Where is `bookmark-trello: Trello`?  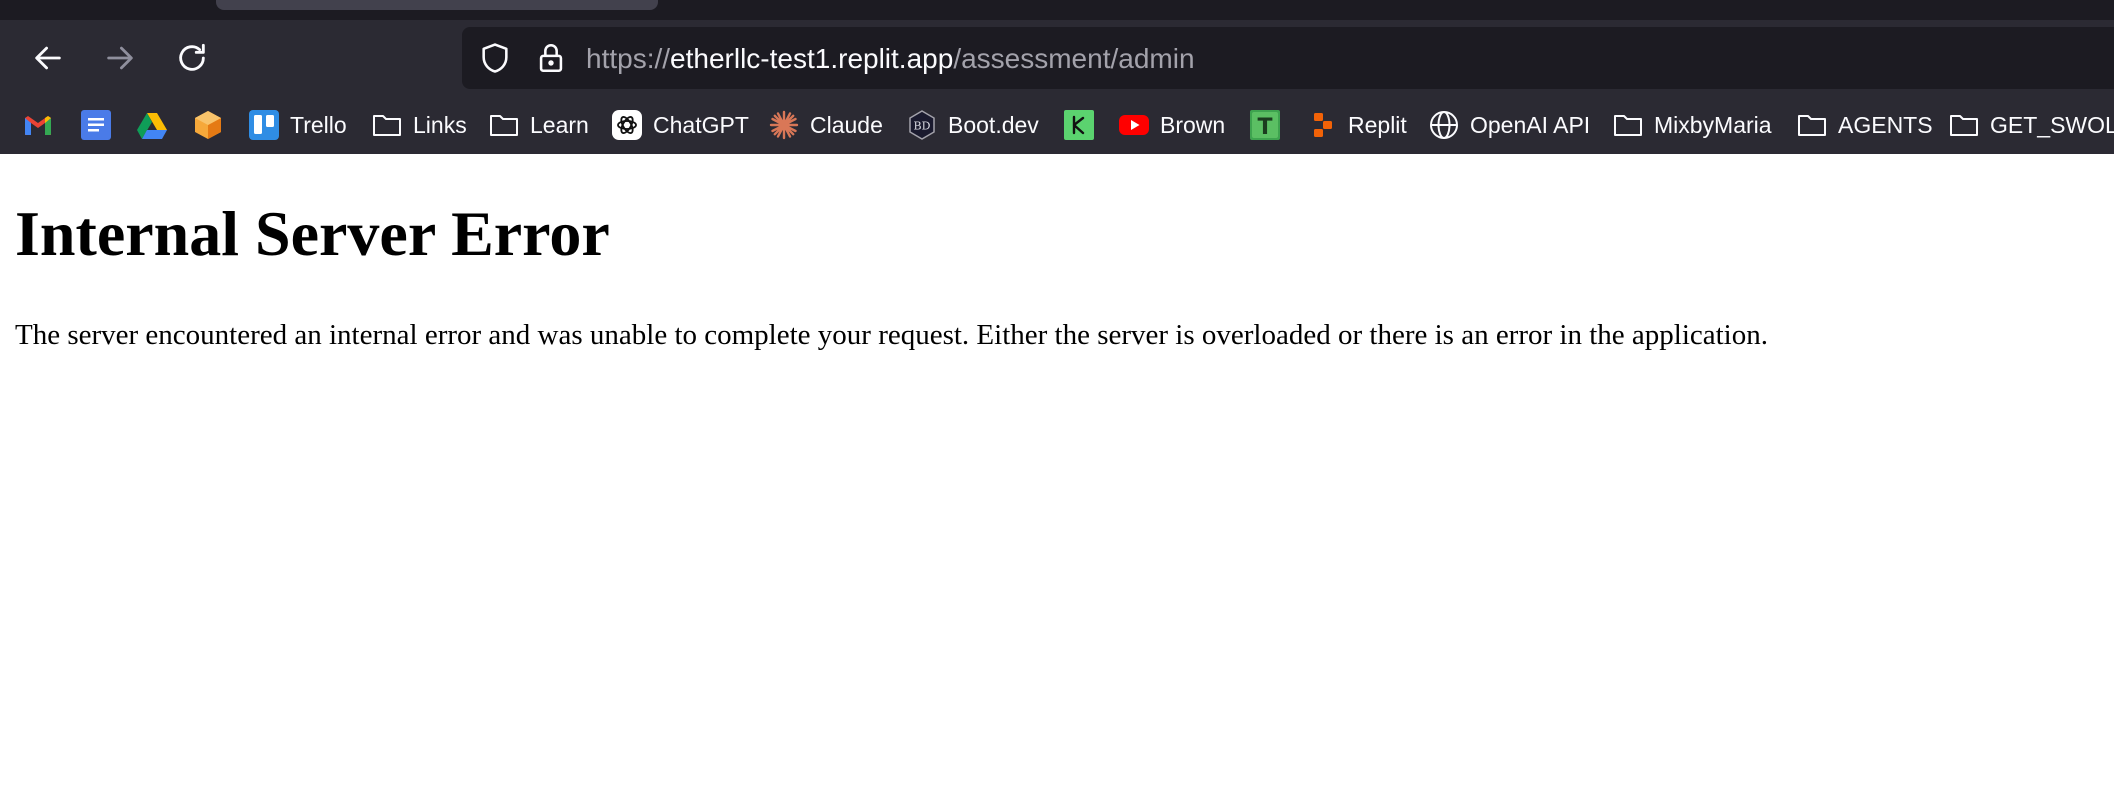 bookmark-trello: Trello is located at coordinates (297, 125).